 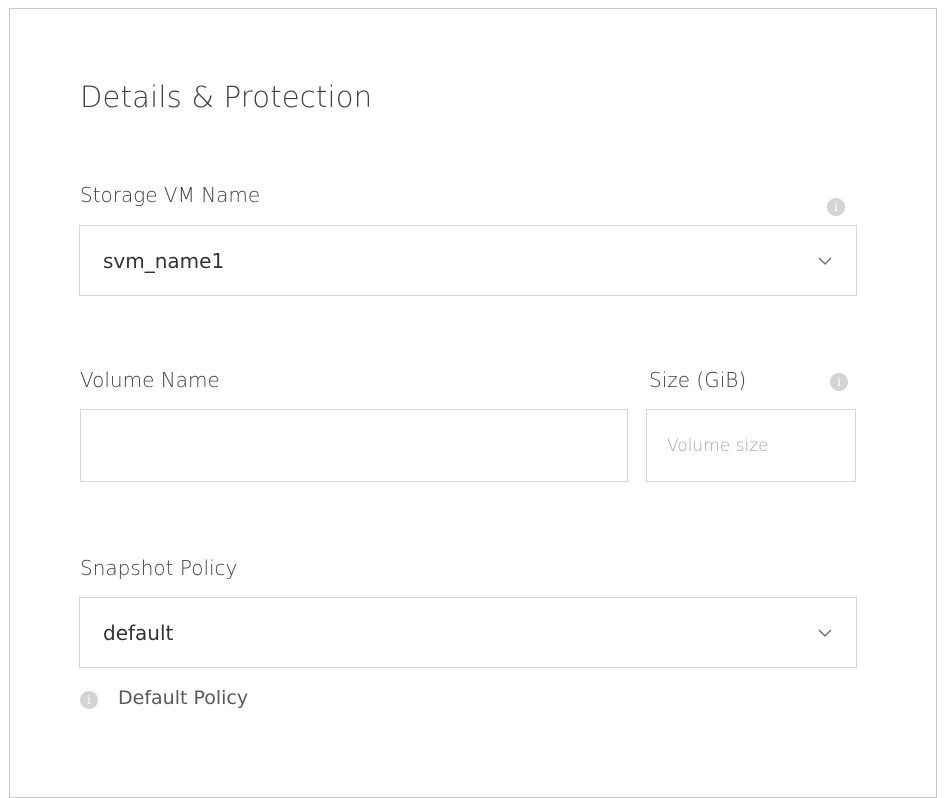 What do you see at coordinates (839, 382) in the screenshot?
I see `size-info-icon: i` at bounding box center [839, 382].